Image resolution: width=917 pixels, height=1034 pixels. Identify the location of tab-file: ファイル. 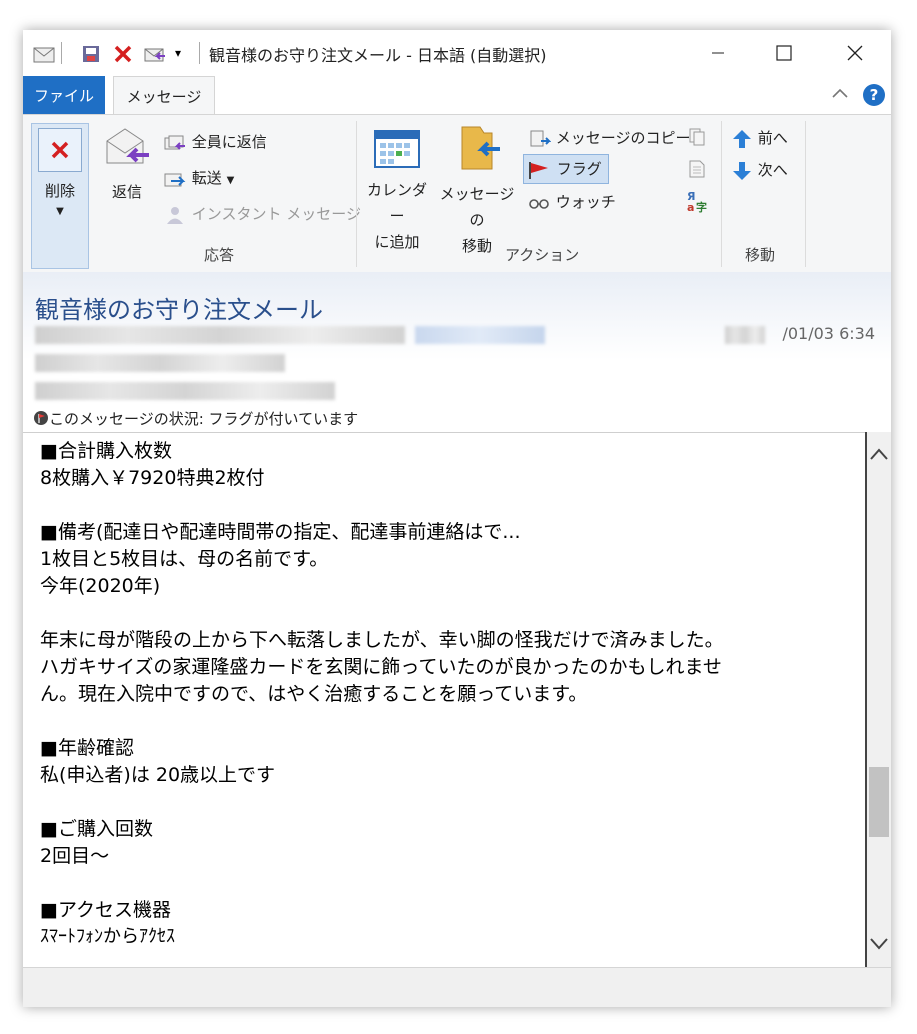
(64, 95).